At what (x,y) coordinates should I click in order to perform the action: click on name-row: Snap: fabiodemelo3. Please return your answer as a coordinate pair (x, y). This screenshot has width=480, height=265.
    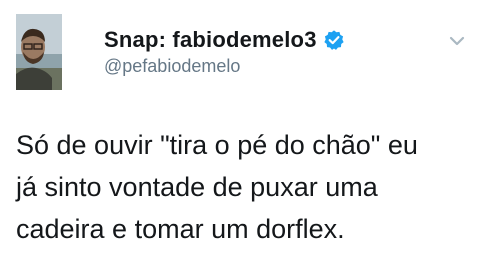
    Looking at the image, I should click on (224, 40).